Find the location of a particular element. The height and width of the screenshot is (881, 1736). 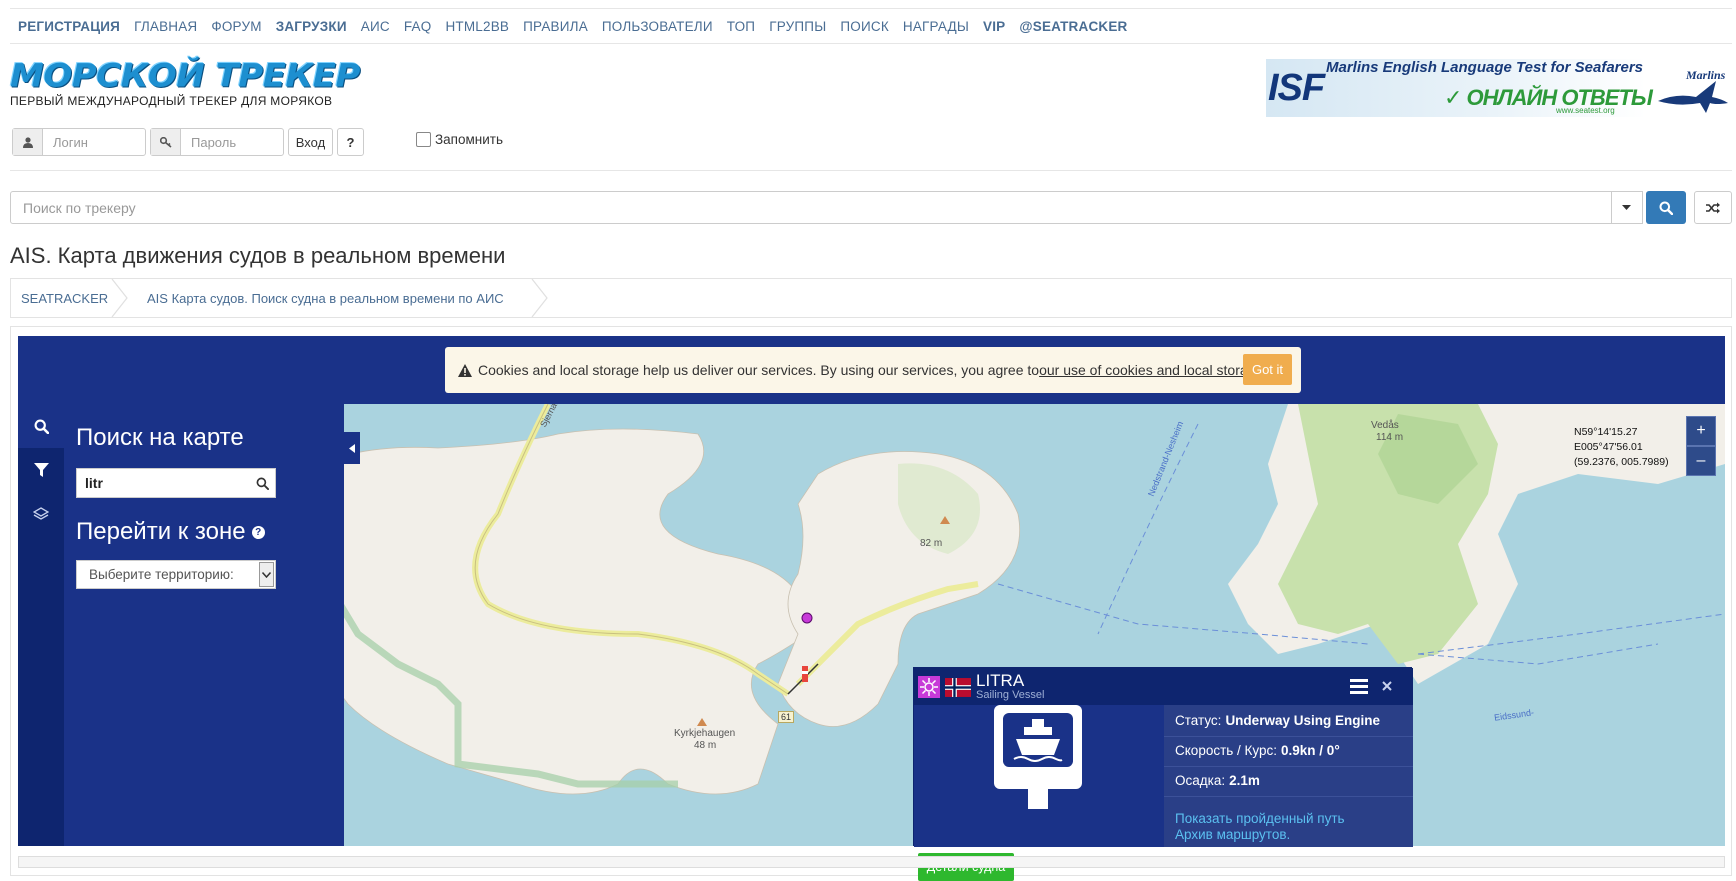

zone-title-wrap: Перейти к зоне ? is located at coordinates (170, 532).